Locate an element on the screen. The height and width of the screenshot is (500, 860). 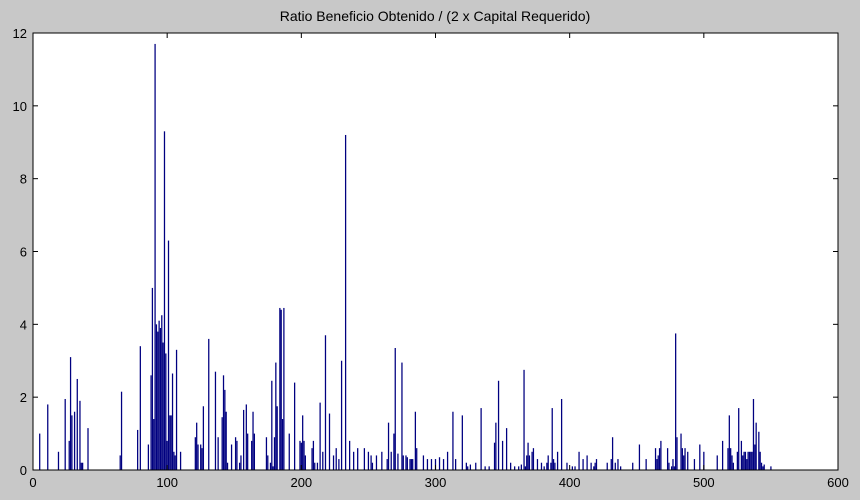
x-tick-label: 600 is located at coordinates (838, 482).